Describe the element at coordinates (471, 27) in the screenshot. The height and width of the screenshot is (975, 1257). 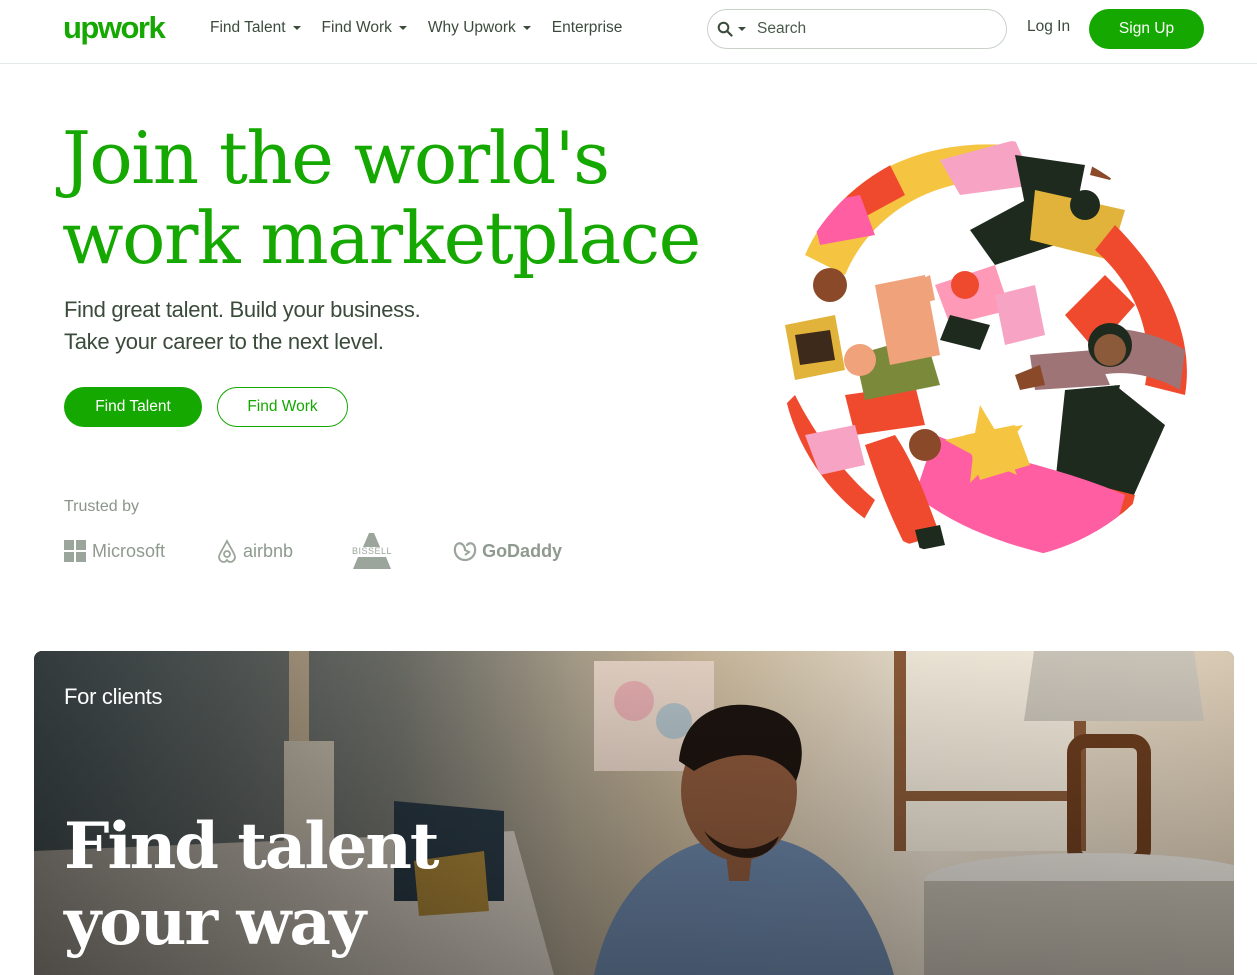
I see `nav-why-upwork-label: Why Upwork` at that location.